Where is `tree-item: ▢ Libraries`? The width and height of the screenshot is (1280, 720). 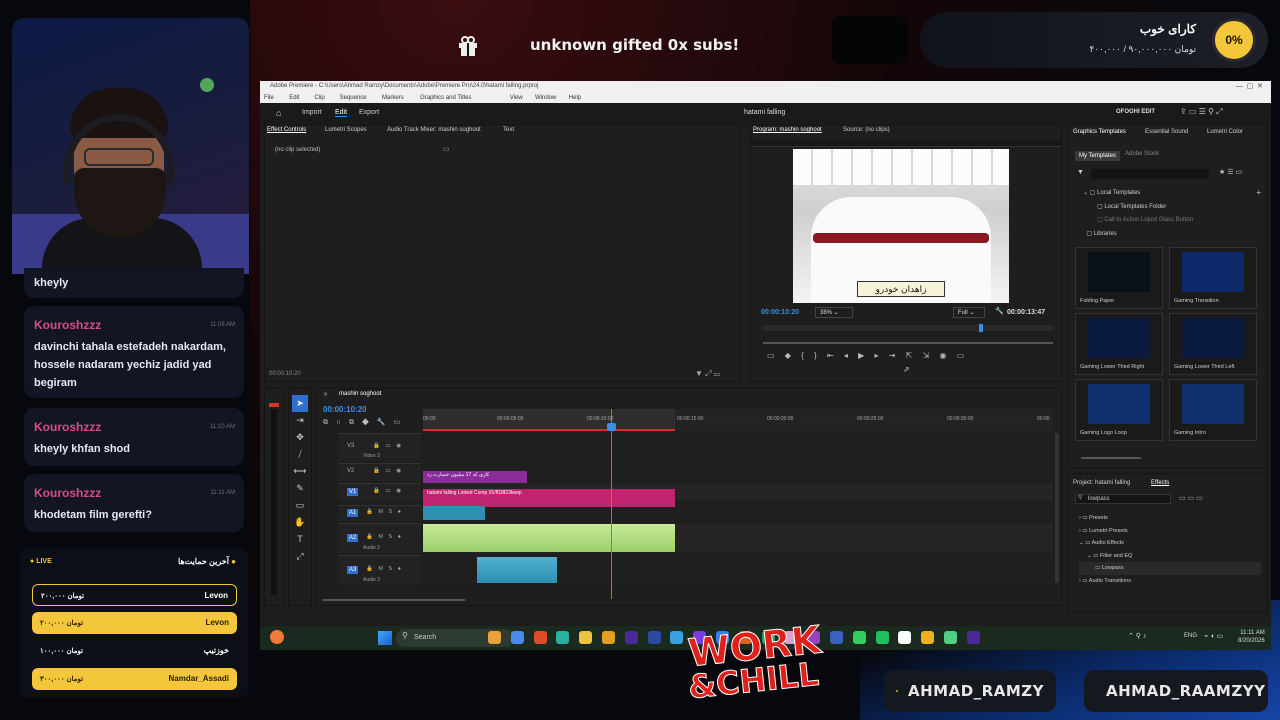 tree-item: ▢ Libraries is located at coordinates (1138, 235).